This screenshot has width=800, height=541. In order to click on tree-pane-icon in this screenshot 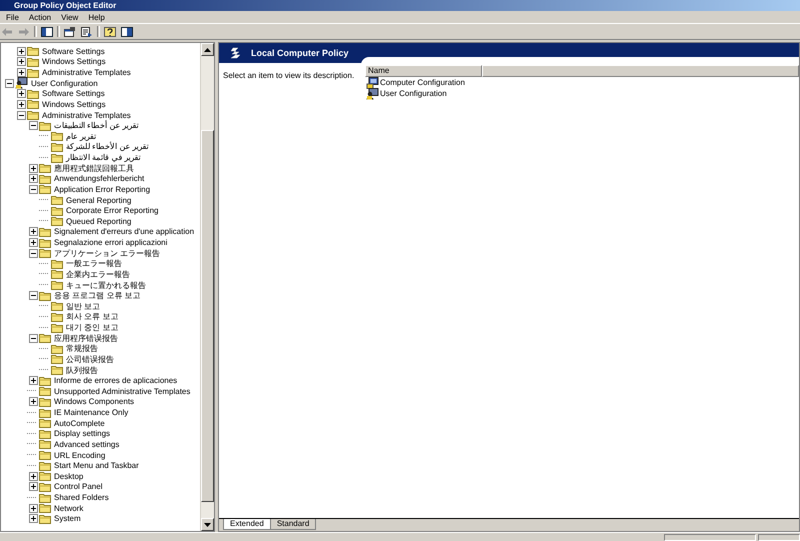, I will do `click(47, 32)`.